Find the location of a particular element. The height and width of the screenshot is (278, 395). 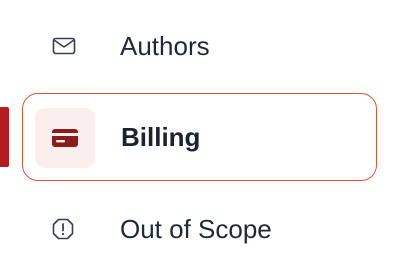

sidebar-item-label: Authors is located at coordinates (165, 45).